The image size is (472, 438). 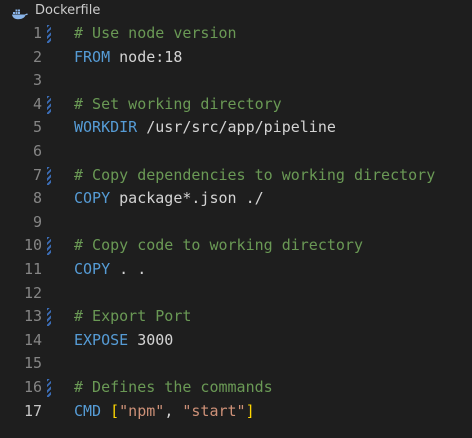 What do you see at coordinates (37, 56) in the screenshot?
I see `line-number: 2` at bounding box center [37, 56].